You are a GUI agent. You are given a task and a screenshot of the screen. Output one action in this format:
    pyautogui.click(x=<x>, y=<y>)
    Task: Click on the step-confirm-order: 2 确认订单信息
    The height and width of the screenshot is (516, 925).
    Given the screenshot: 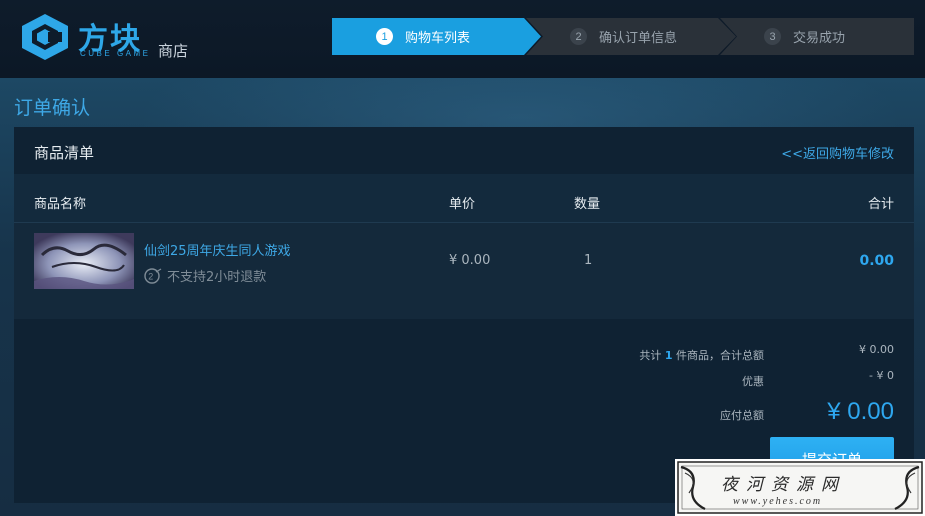 What is the action you would take?
    pyautogui.click(x=632, y=36)
    